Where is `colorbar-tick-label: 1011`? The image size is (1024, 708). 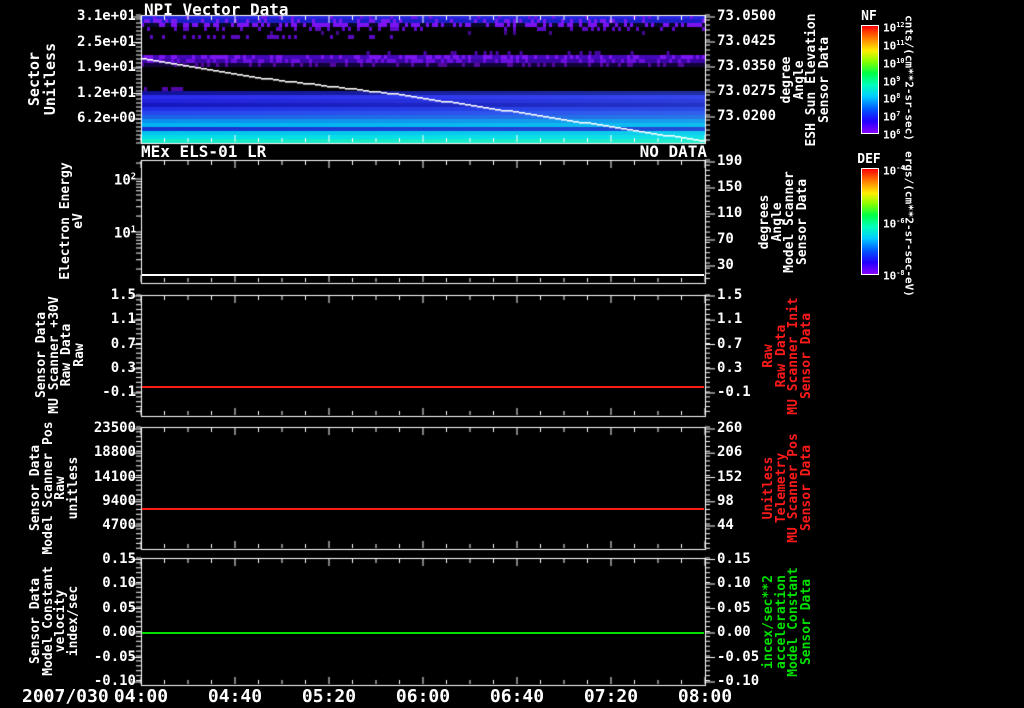
colorbar-tick-label: 1011 is located at coordinates (894, 45).